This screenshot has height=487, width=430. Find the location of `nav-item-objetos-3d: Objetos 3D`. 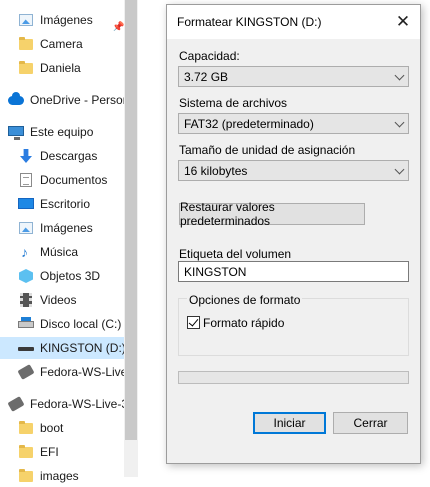

nav-item-objetos-3d: Objetos 3D is located at coordinates (62, 276).